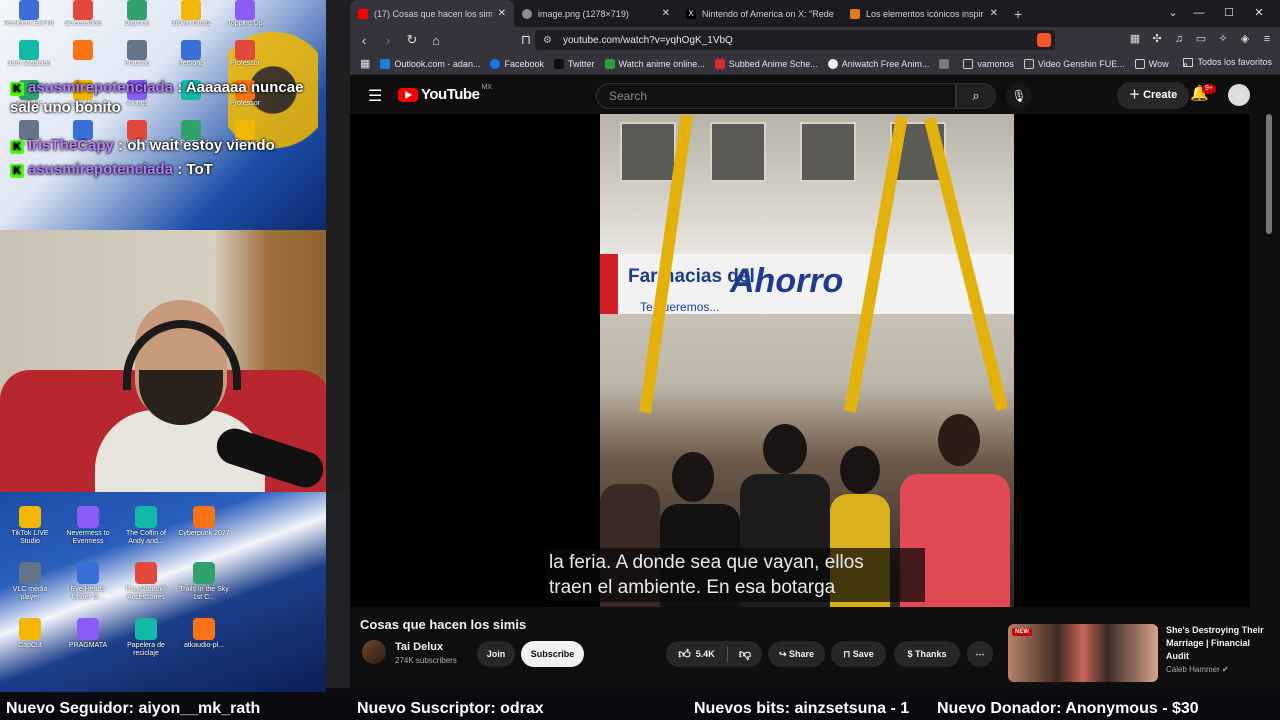 The width and height of the screenshot is (1280, 720). Describe the element at coordinates (768, 13) in the screenshot. I see `tab-label: Nintendo of America on X: "Redeem` at that location.